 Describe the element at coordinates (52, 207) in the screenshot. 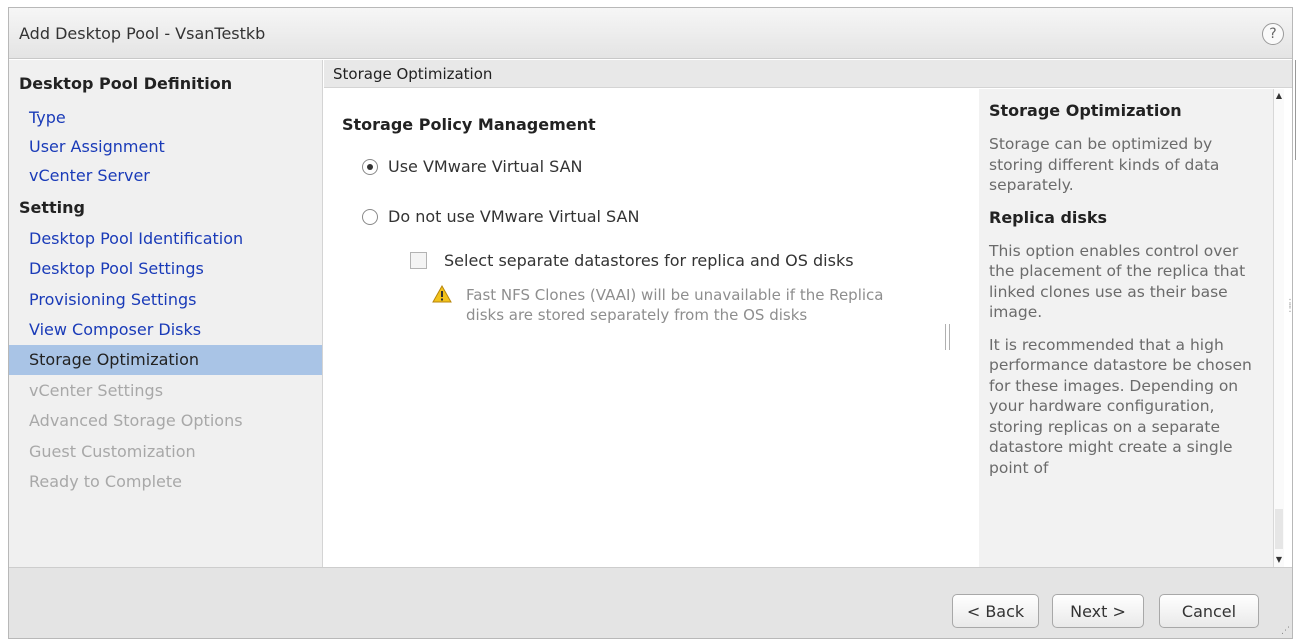

I see `sidebar-section-setting: Setting` at that location.